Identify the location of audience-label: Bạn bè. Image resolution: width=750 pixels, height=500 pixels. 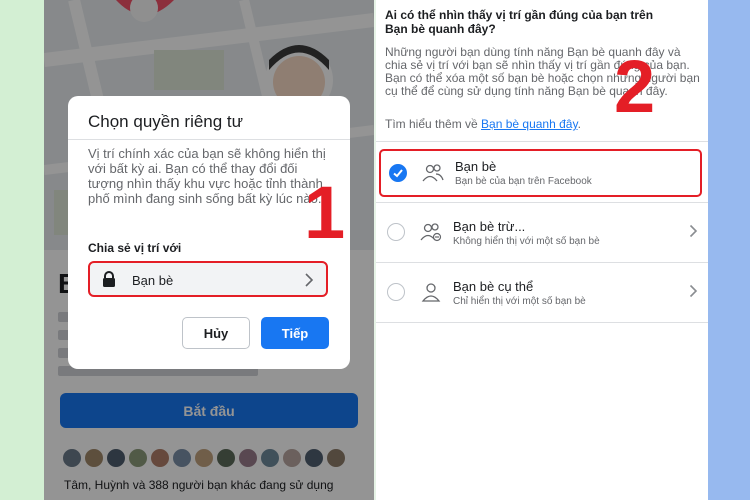
(153, 280).